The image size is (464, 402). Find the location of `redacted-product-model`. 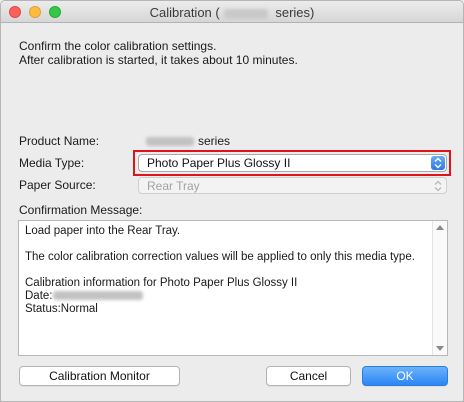

redacted-product-model is located at coordinates (170, 142).